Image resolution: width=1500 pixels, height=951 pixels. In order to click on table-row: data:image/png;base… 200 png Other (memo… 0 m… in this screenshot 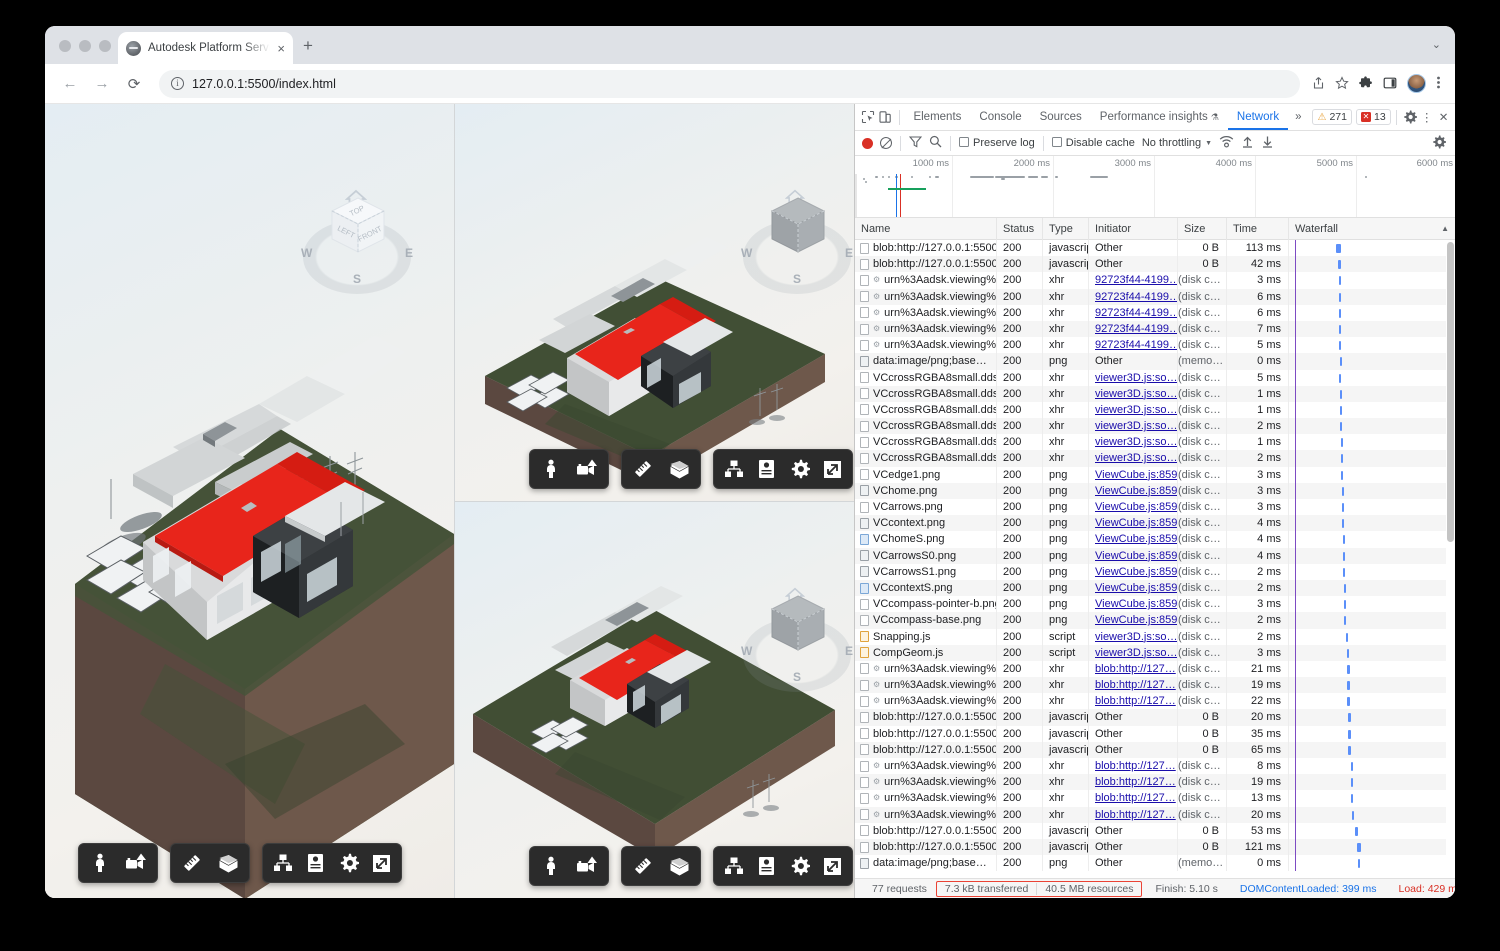, I will do `click(1155, 361)`.